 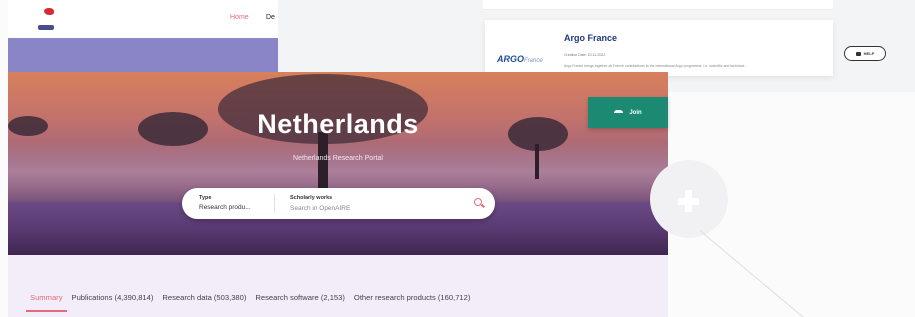 I want to click on header-band, so click(x=143, y=55).